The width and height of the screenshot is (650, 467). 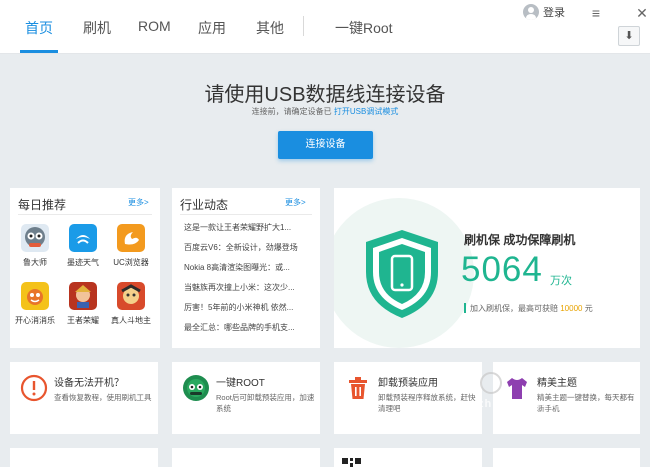 I want to click on nav-divider, so click(x=303, y=26).